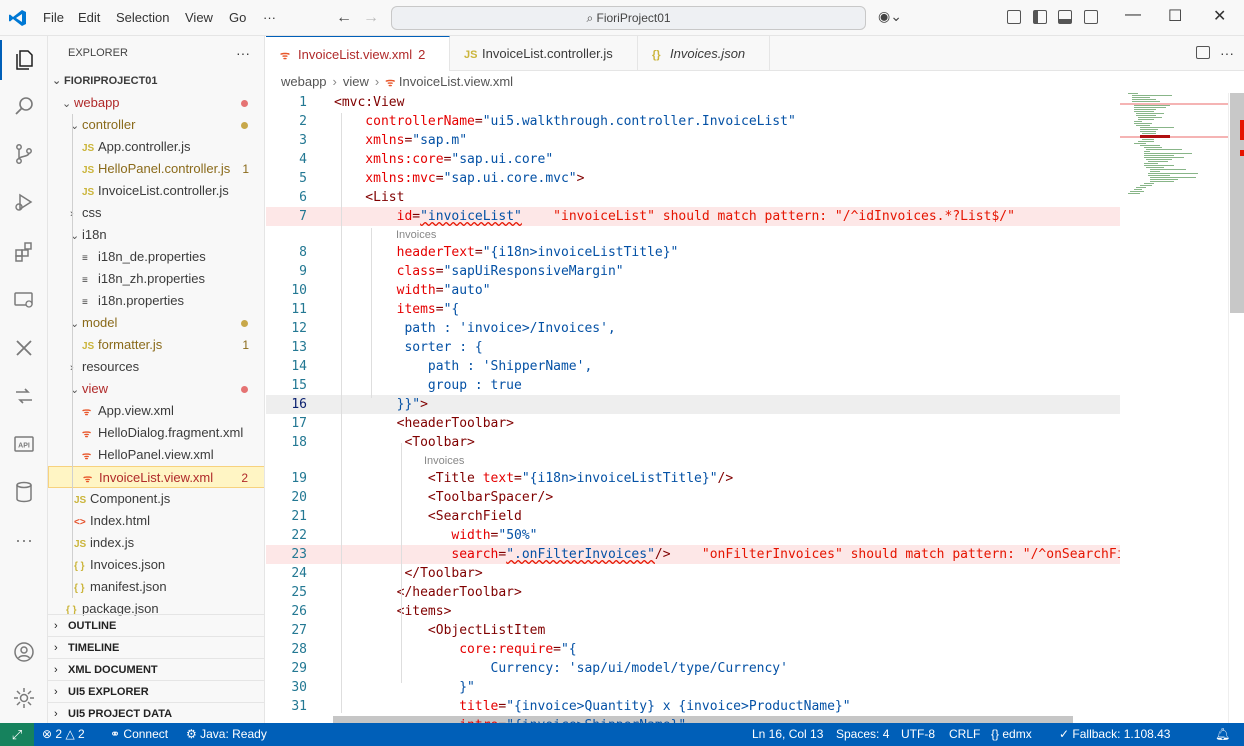  Describe the element at coordinates (89, 17) in the screenshot. I see `menu-edit: Edit` at that location.